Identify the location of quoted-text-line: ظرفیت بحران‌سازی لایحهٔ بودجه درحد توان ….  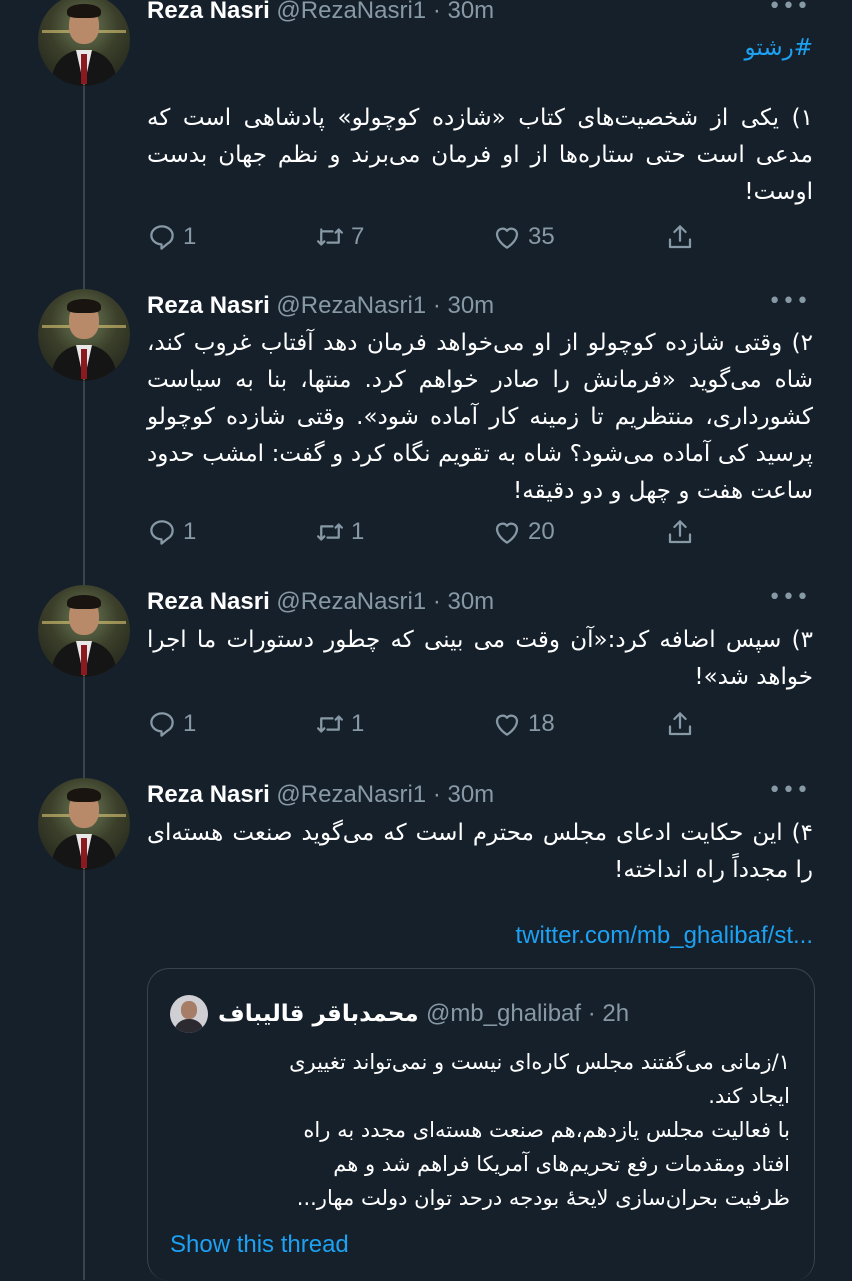
(543, 1198).